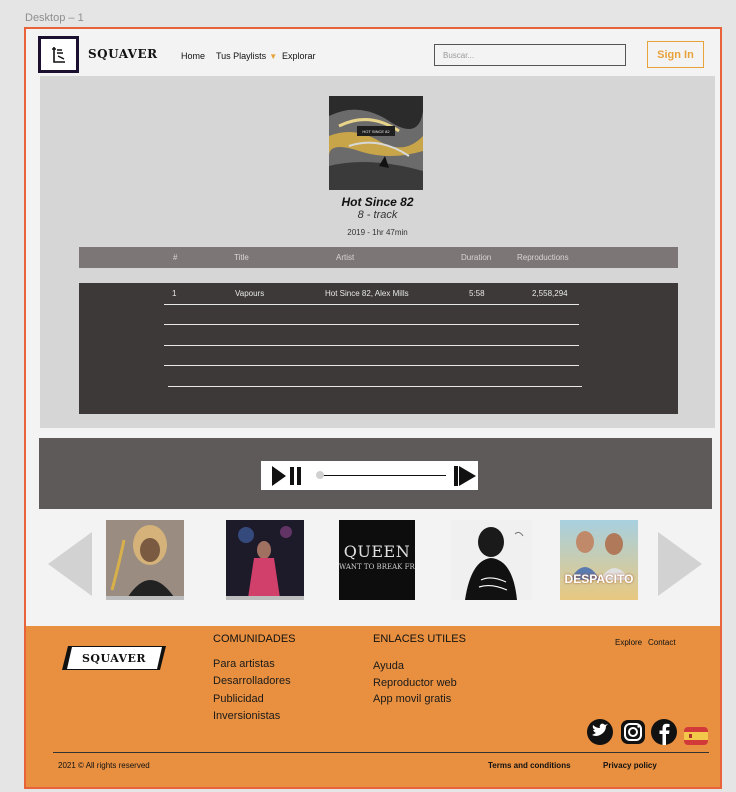  I want to click on copyright: 2021 © All rights reserved, so click(104, 765).